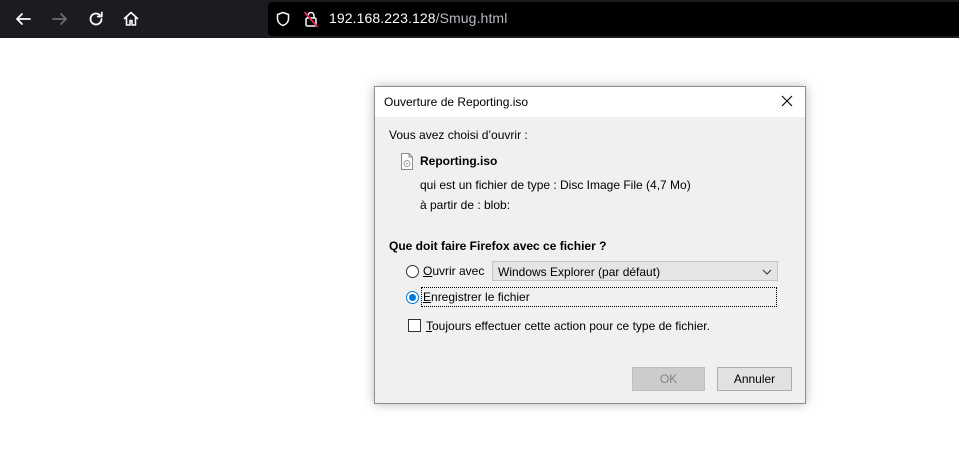  I want to click on open-with-label-rest: uvrir avec, so click(458, 271).